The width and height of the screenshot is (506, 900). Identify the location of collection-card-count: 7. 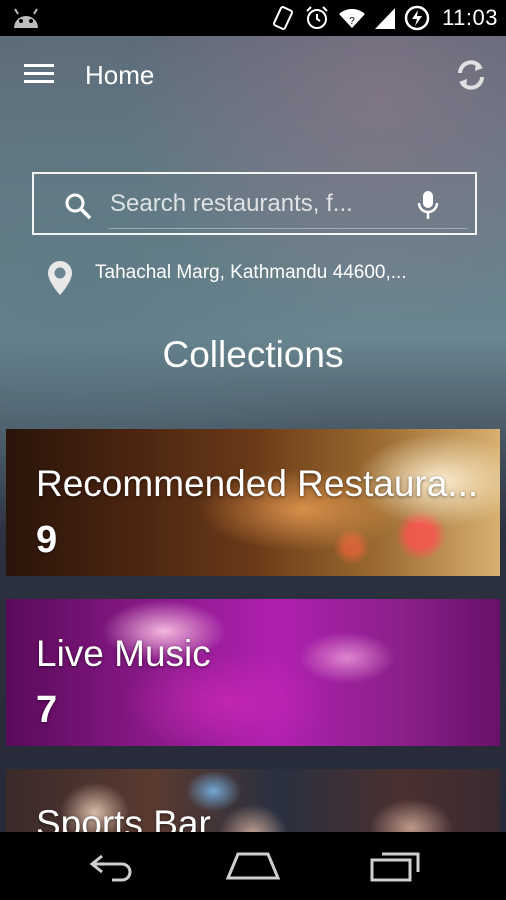
(47, 710).